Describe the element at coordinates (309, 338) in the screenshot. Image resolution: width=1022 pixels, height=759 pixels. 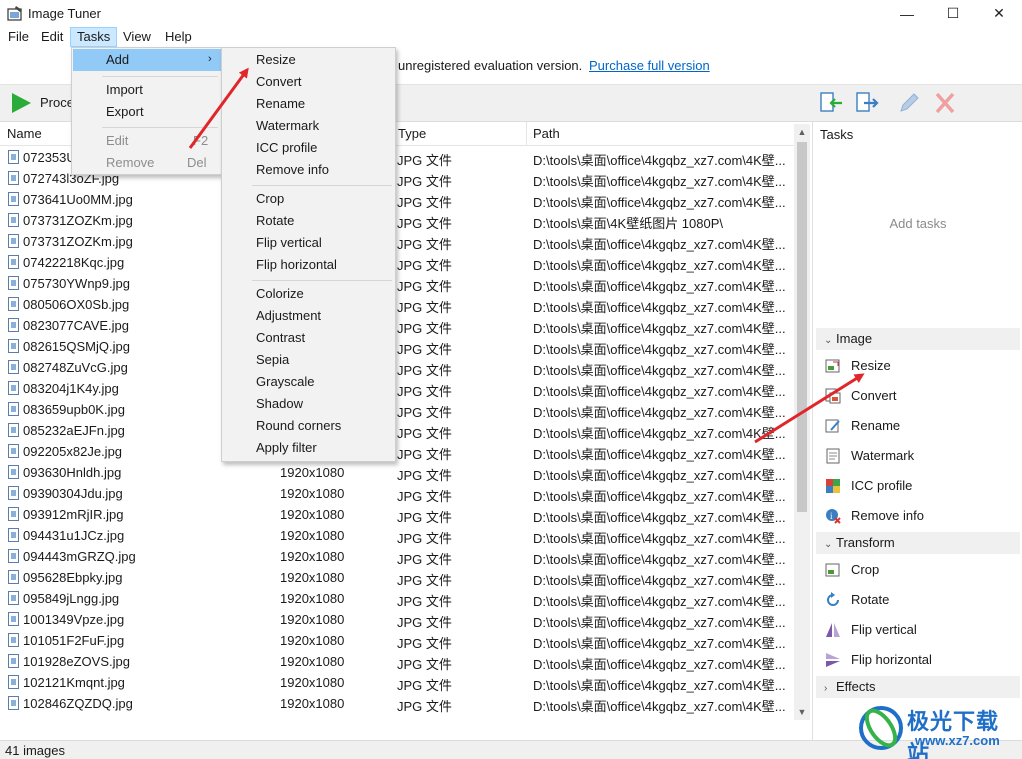
I see `submenu-item-contrast: Contrast` at that location.